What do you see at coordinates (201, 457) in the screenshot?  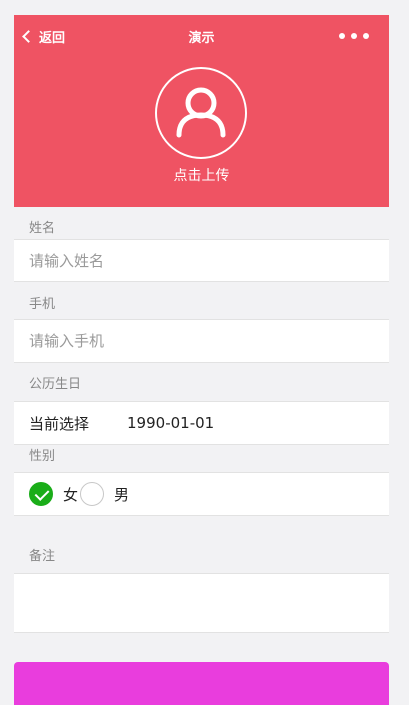 I see `gender-label: 性别` at bounding box center [201, 457].